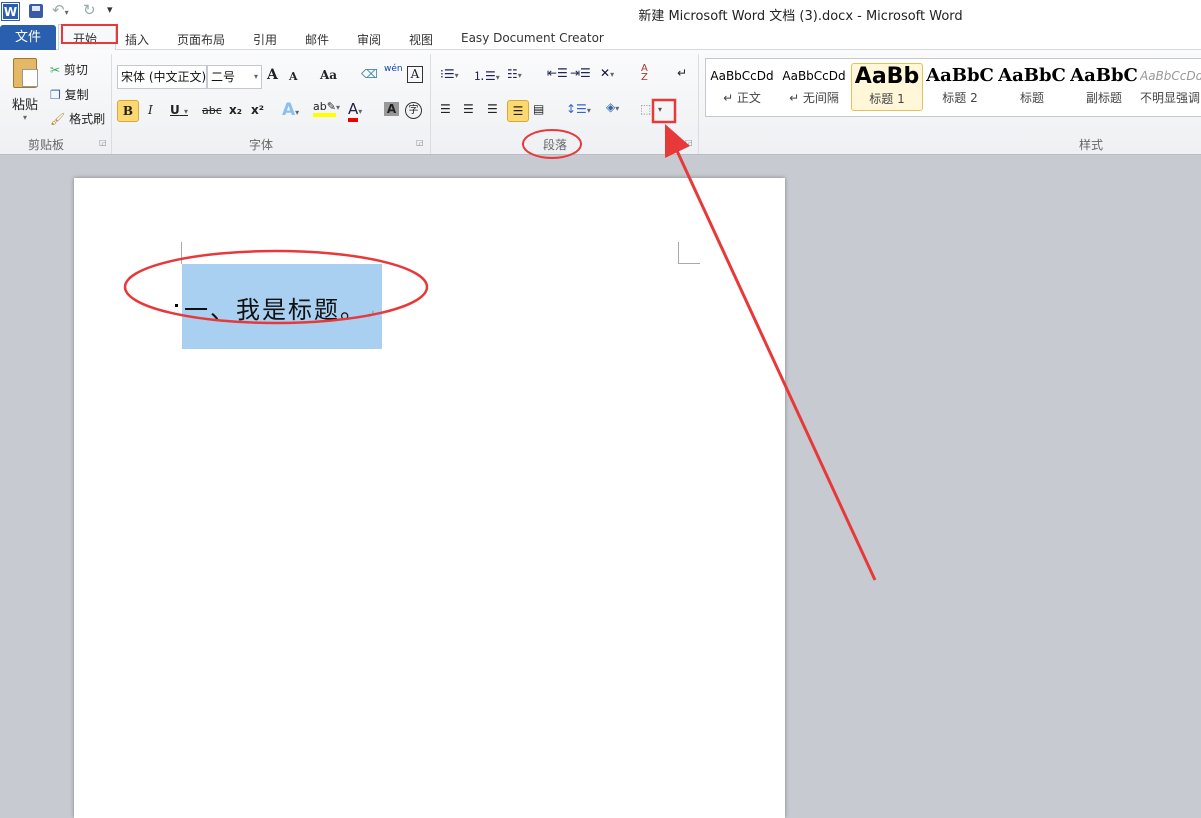  Describe the element at coordinates (212, 110) in the screenshot. I see `strikethrough-button: abc` at that location.